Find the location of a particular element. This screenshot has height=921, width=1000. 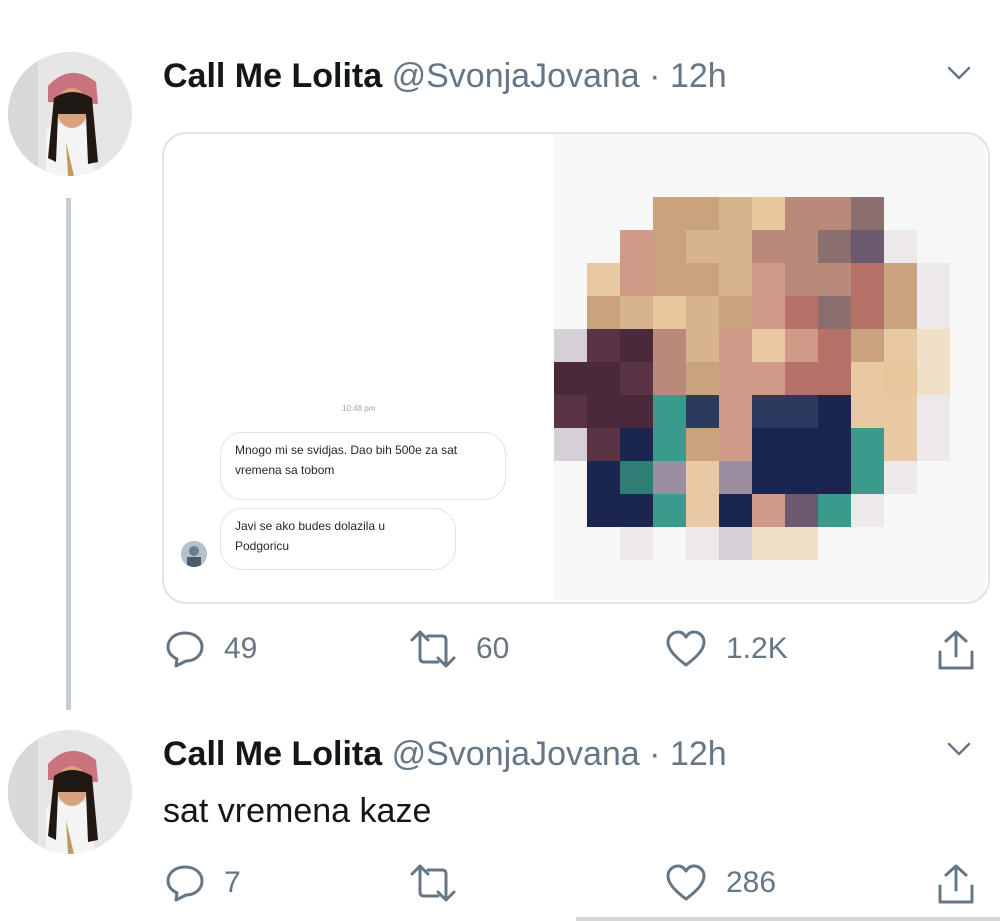

like-button: 1.2K is located at coordinates (726, 649).